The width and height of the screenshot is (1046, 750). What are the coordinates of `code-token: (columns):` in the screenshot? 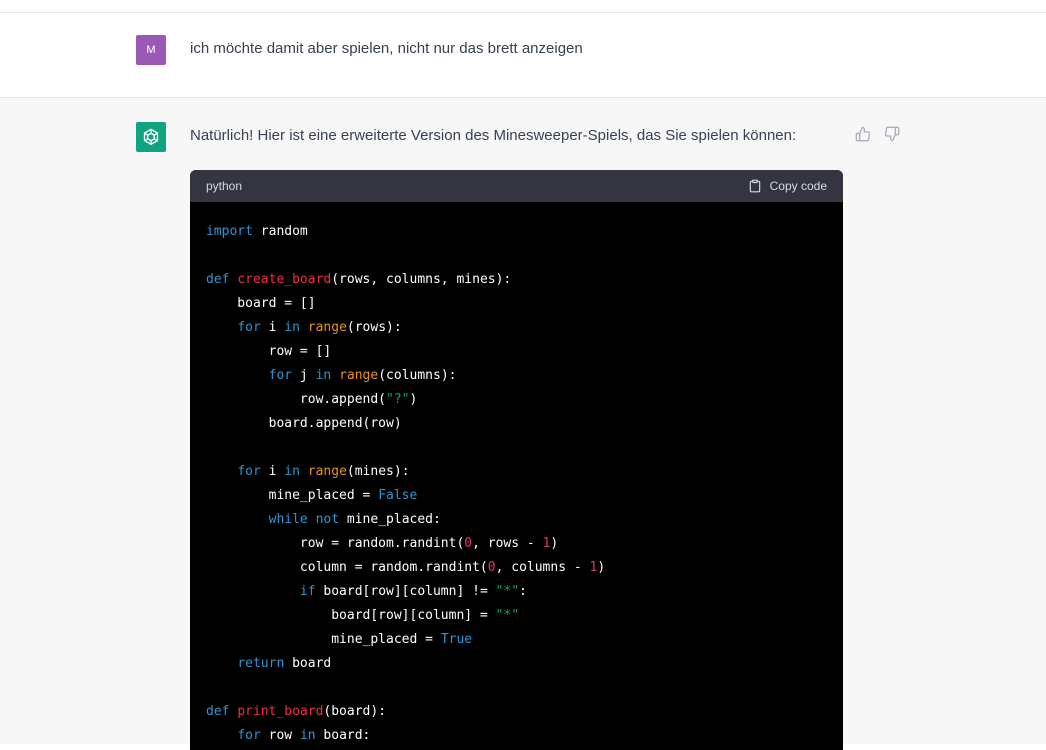 It's located at (417, 375).